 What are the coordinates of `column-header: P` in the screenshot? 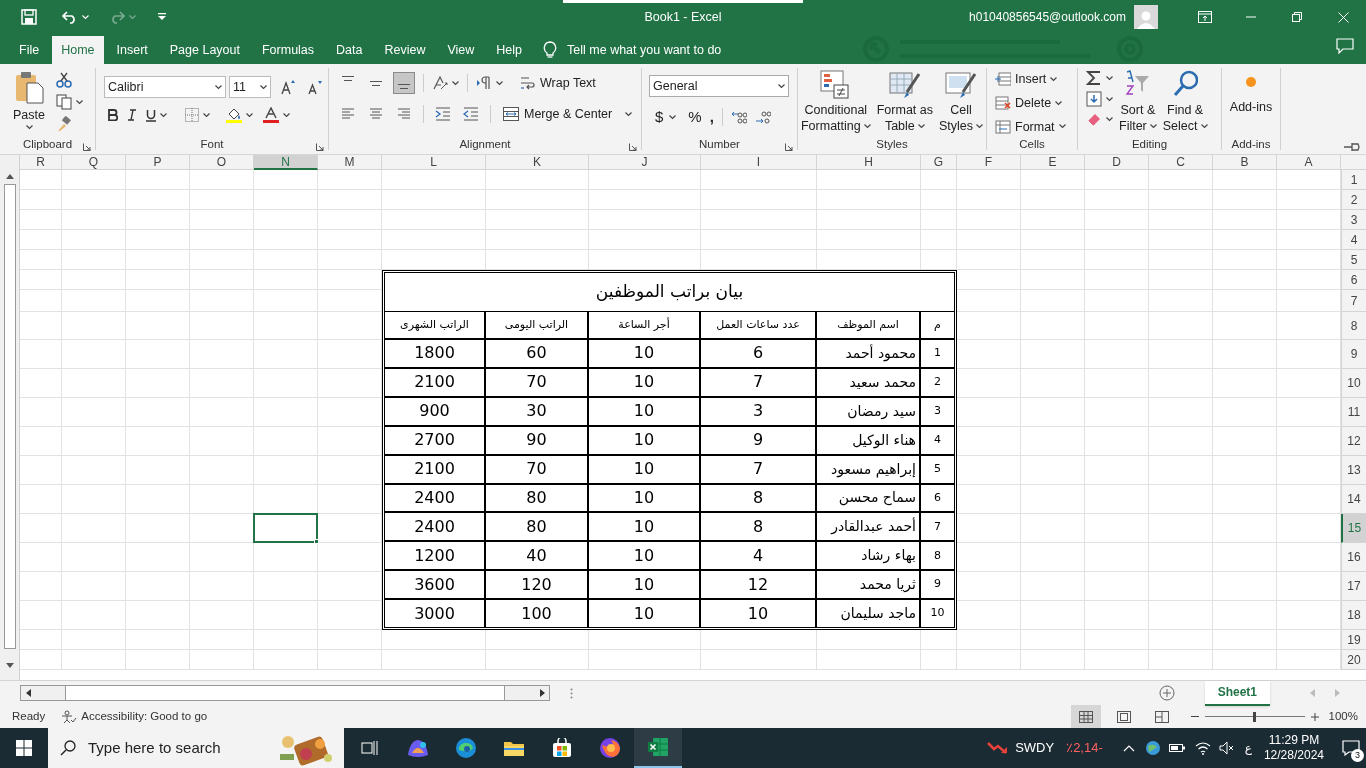 It's located at (158, 162).